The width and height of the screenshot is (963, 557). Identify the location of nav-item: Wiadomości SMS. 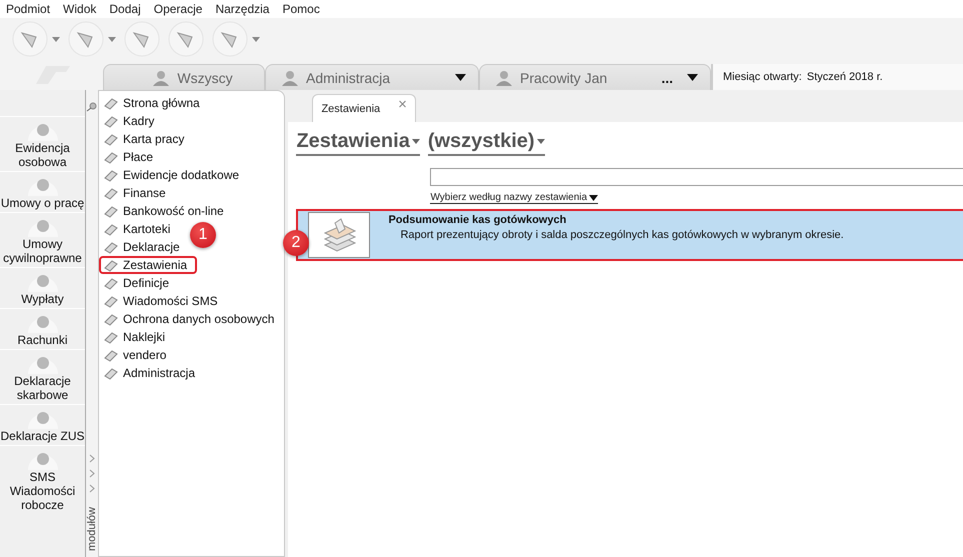
(163, 301).